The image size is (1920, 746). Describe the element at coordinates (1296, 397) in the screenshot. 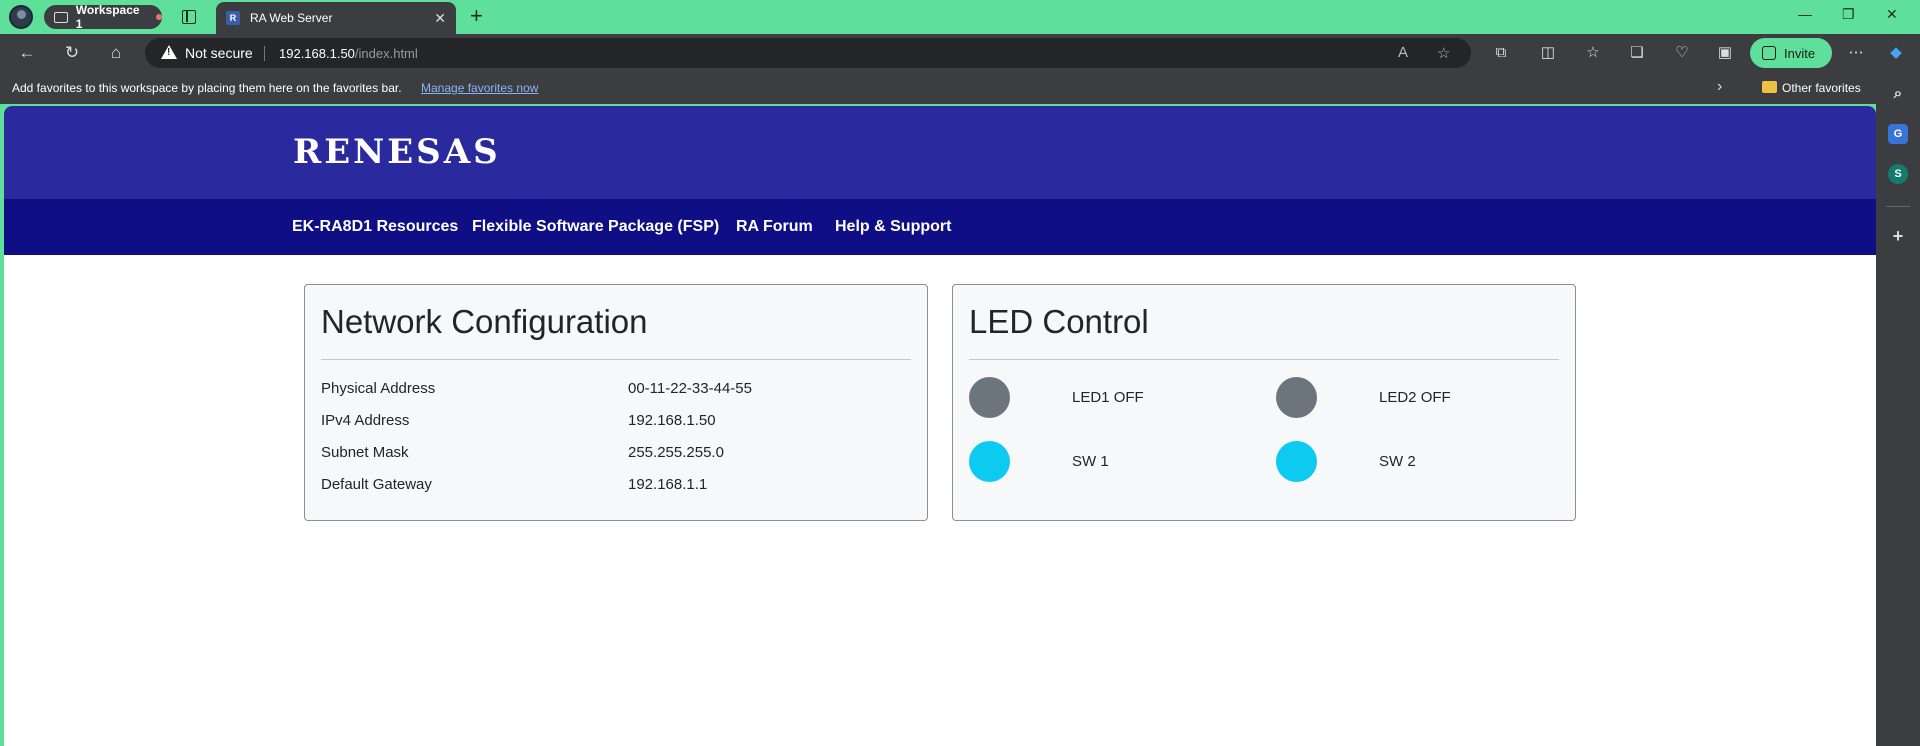

I see `led2-indicator` at that location.